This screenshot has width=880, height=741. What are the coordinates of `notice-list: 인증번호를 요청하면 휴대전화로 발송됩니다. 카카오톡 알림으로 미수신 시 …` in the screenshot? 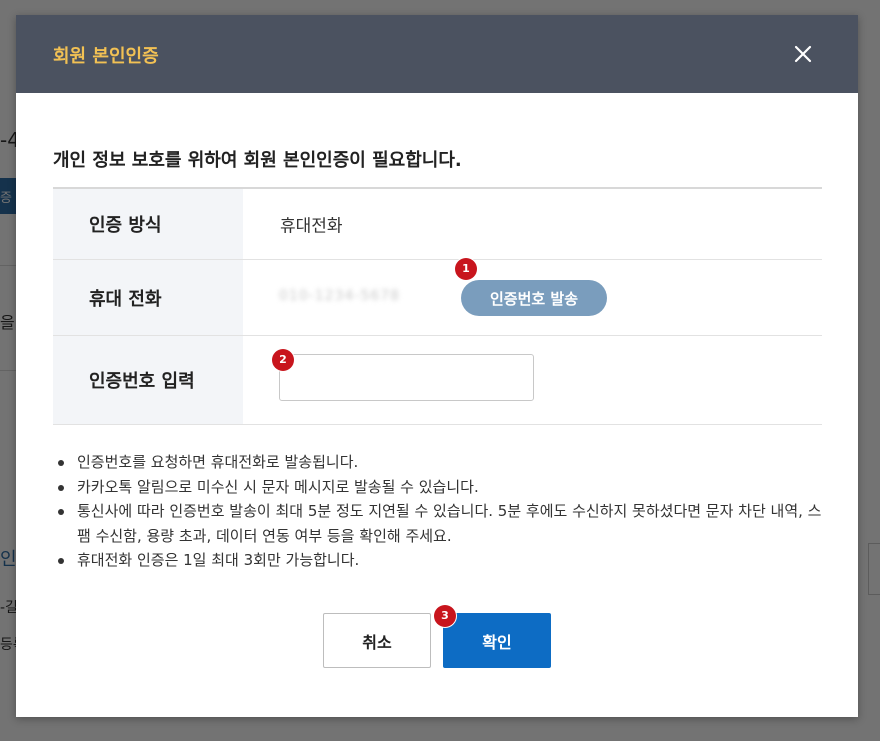 It's located at (443, 511).